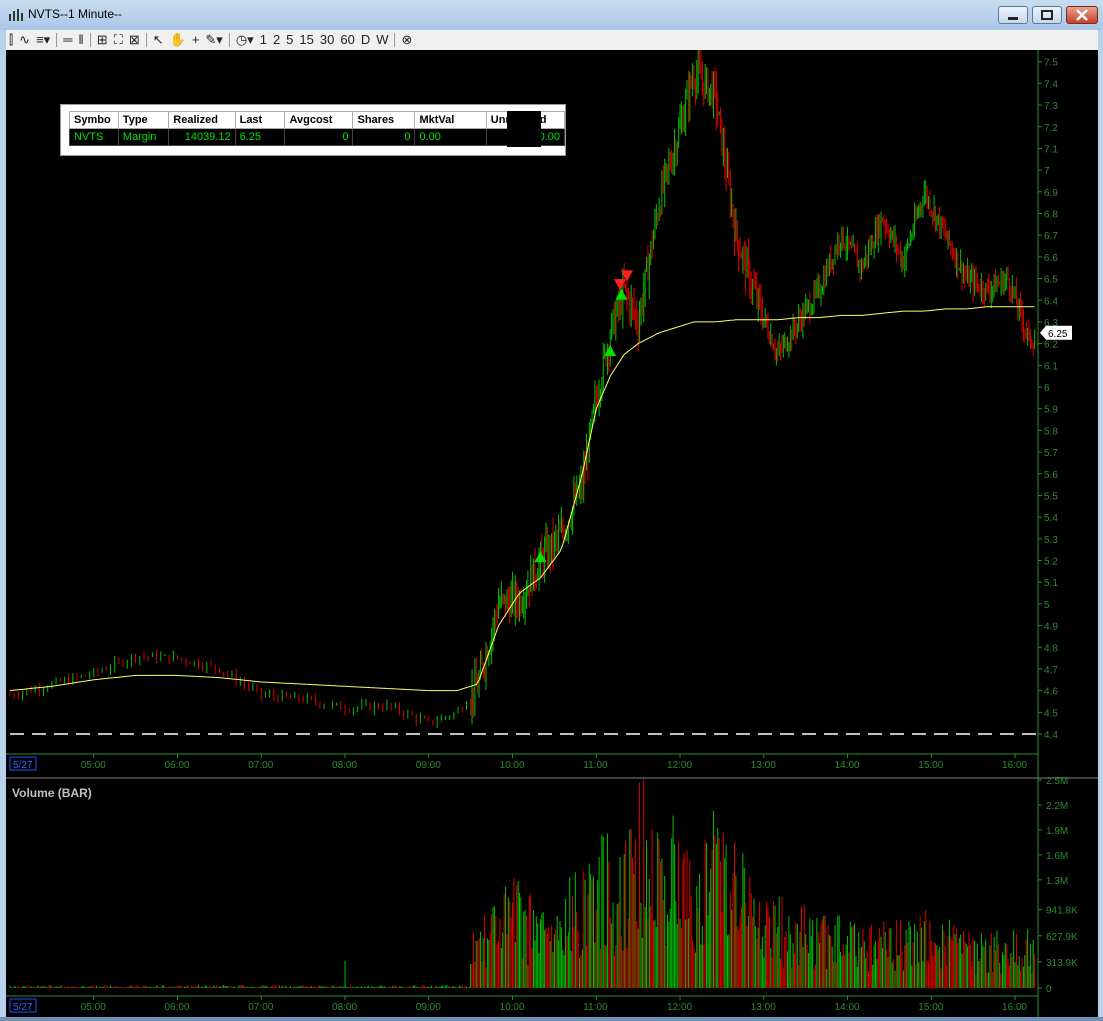 The height and width of the screenshot is (1021, 1103). I want to click on volume-tick-label: 627.9K, so click(1062, 937).